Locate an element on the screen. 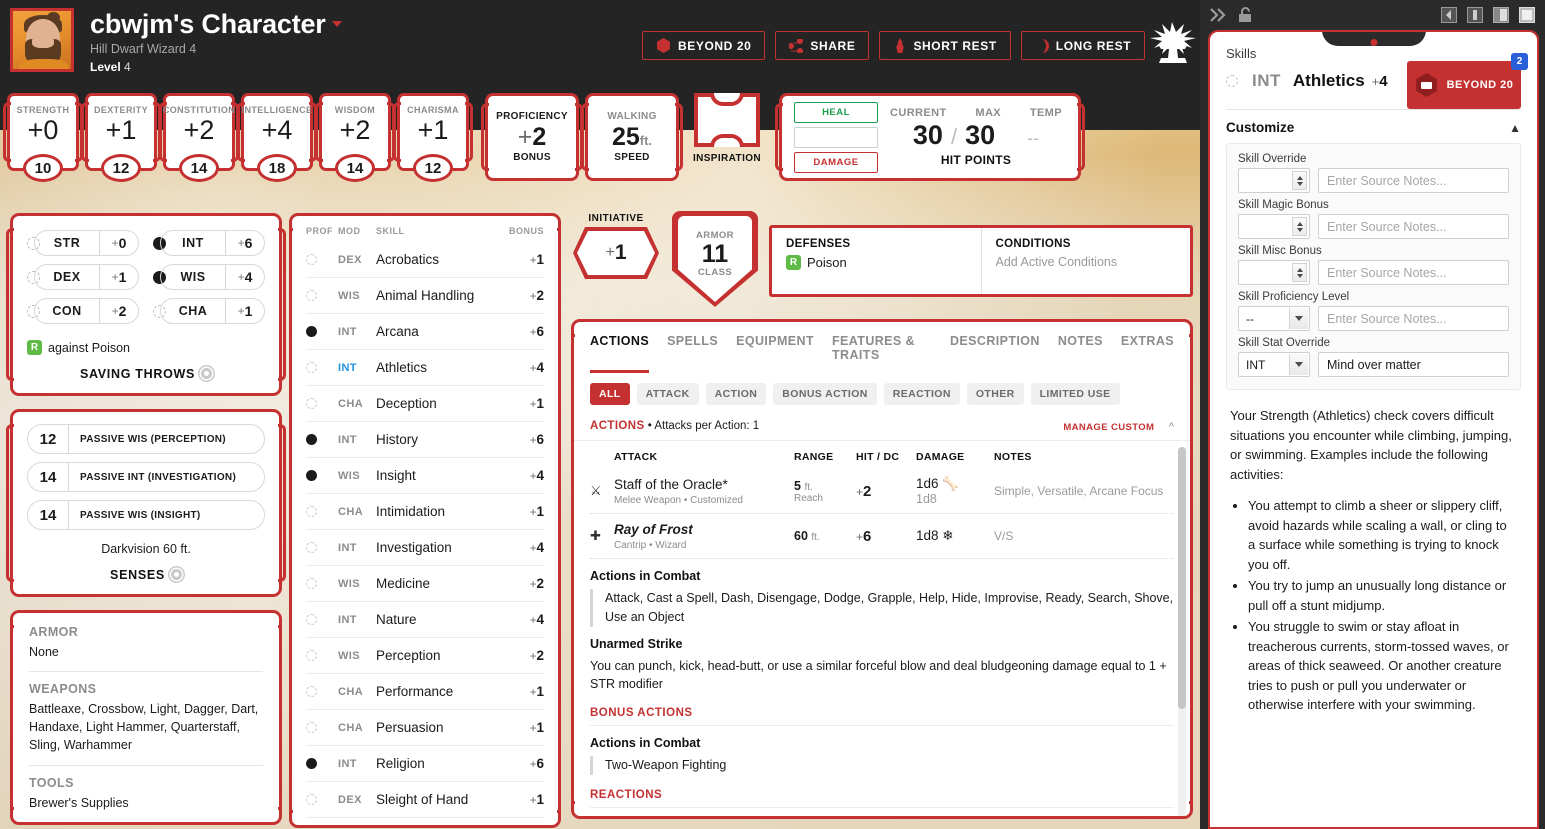 This screenshot has width=1545, height=829. inspiration-token is located at coordinates (727, 120).